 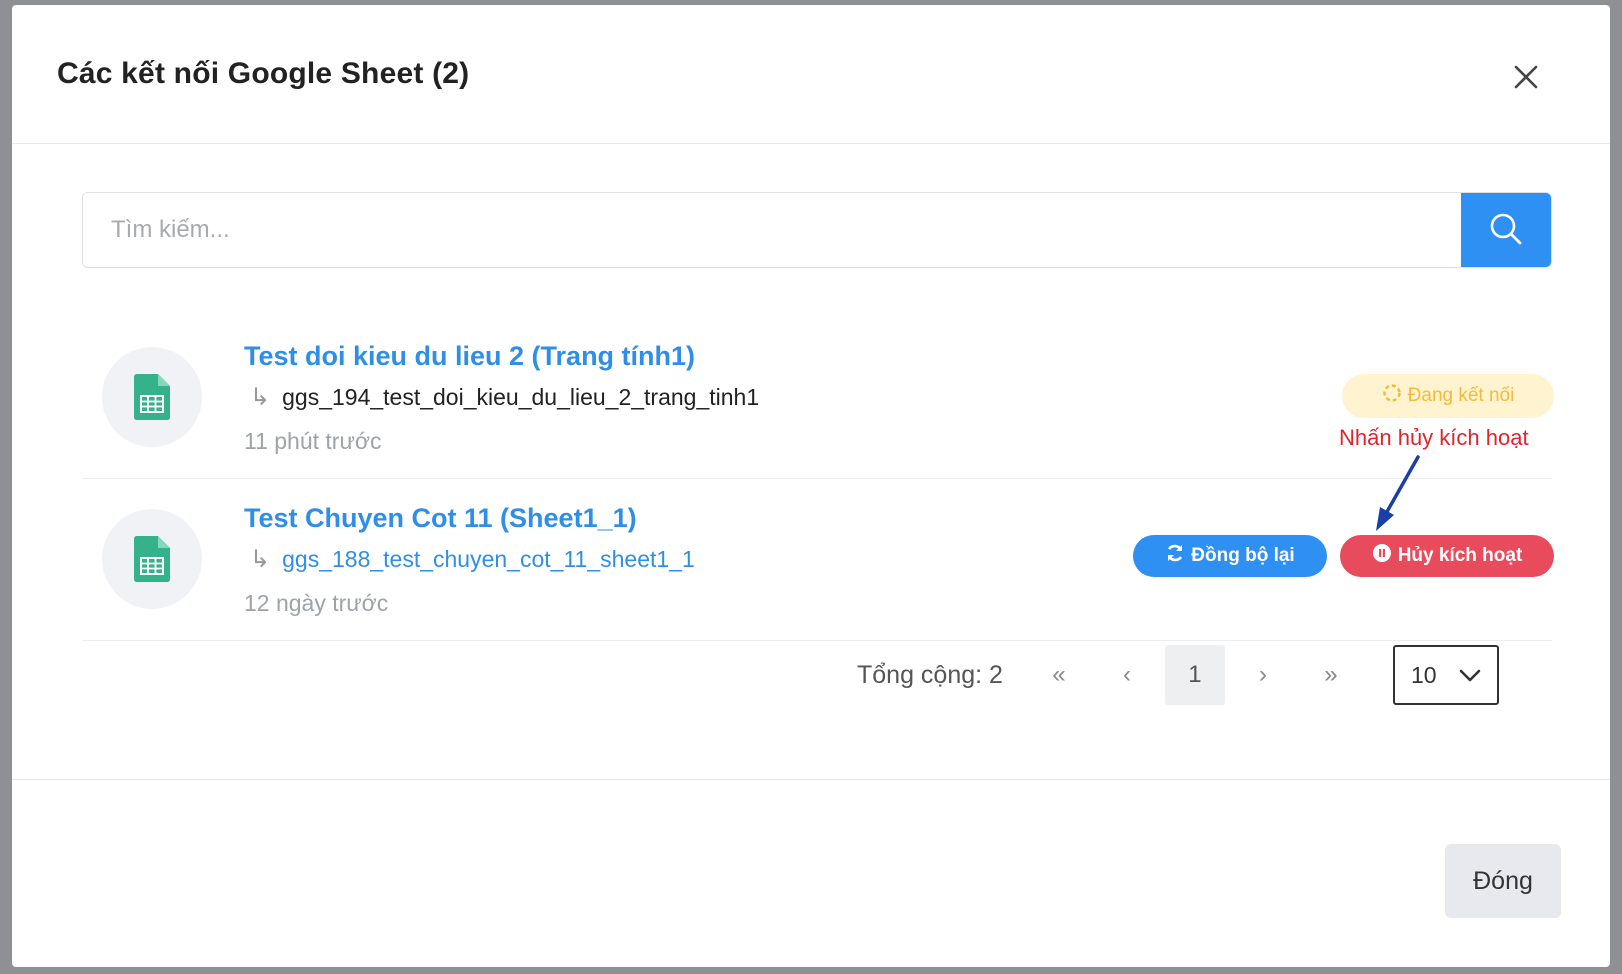 I want to click on connection-time: 11 phút trước, so click(x=313, y=441).